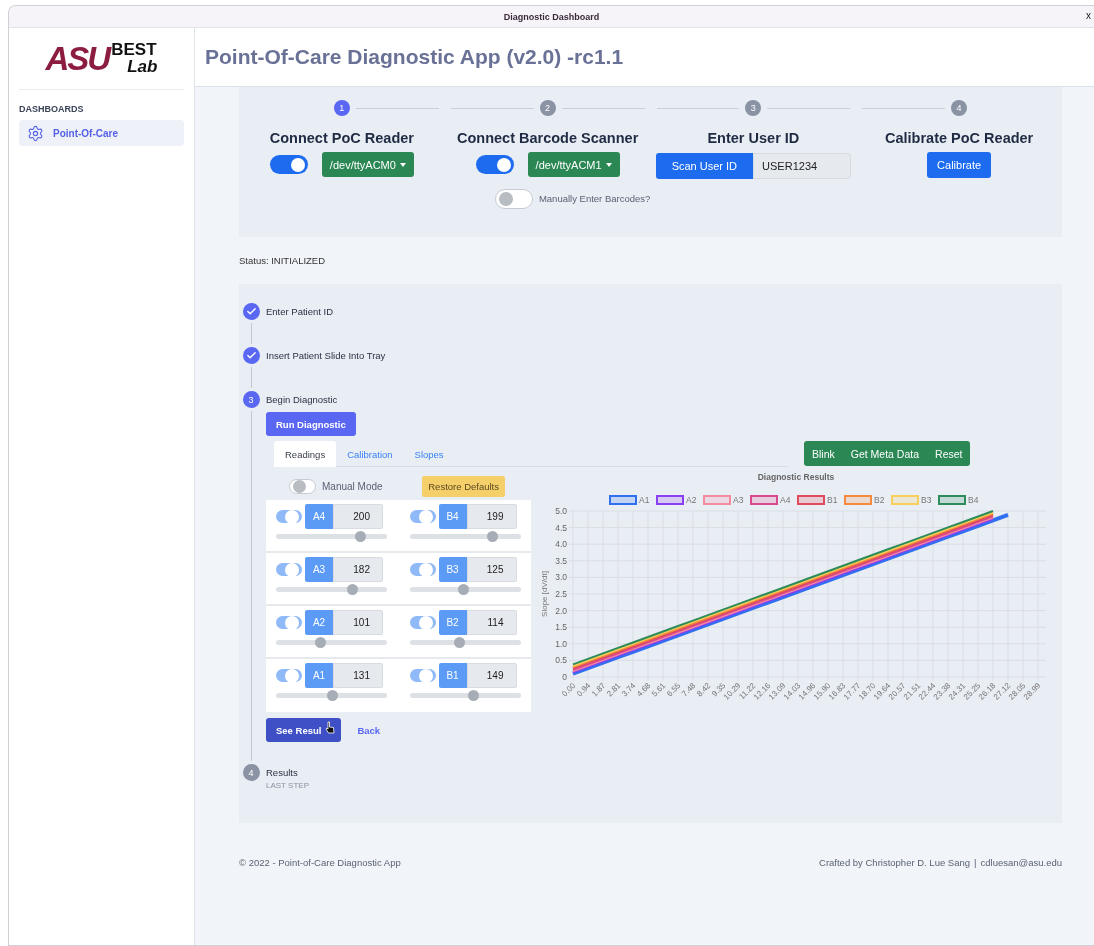 The width and height of the screenshot is (1094, 946). I want to click on action-button: Blink, so click(823, 453).